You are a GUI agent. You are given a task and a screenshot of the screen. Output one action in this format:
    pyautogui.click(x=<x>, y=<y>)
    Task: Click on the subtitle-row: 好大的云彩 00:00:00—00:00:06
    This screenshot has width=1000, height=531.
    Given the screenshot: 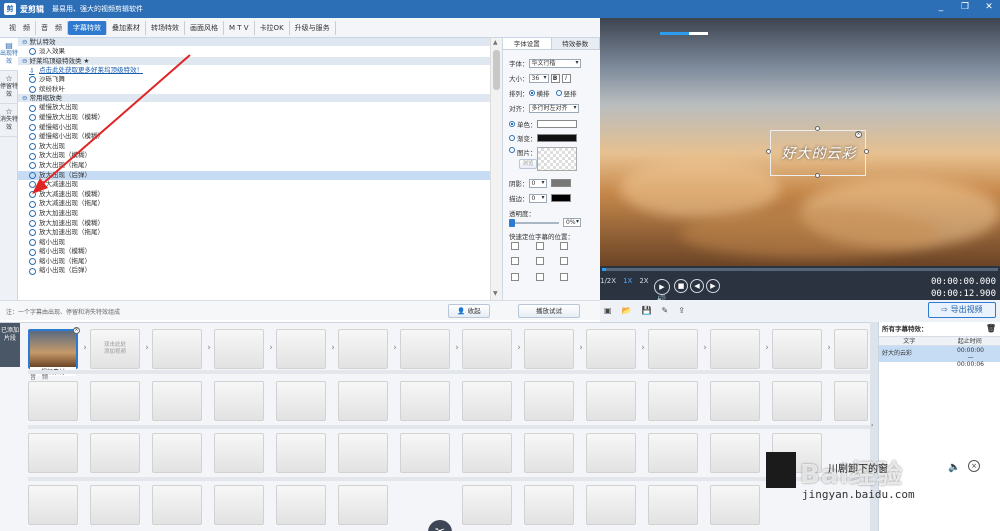 What is the action you would take?
    pyautogui.click(x=939, y=357)
    